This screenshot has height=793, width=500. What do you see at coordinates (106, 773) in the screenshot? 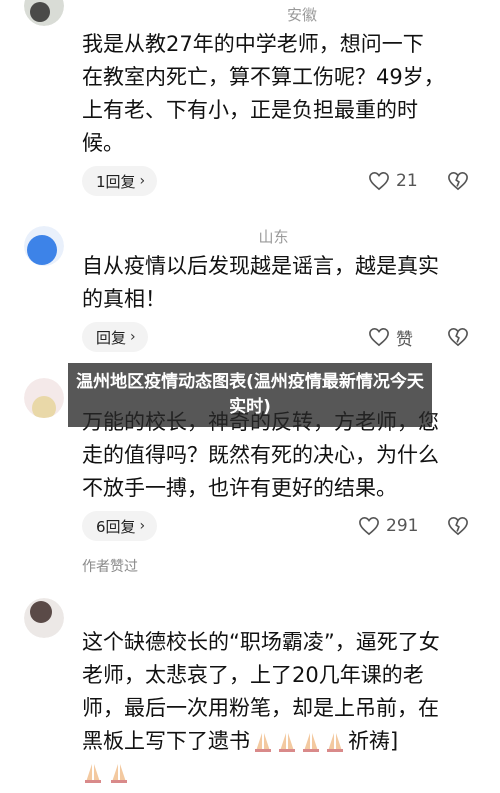
I see `emoji-row` at bounding box center [106, 773].